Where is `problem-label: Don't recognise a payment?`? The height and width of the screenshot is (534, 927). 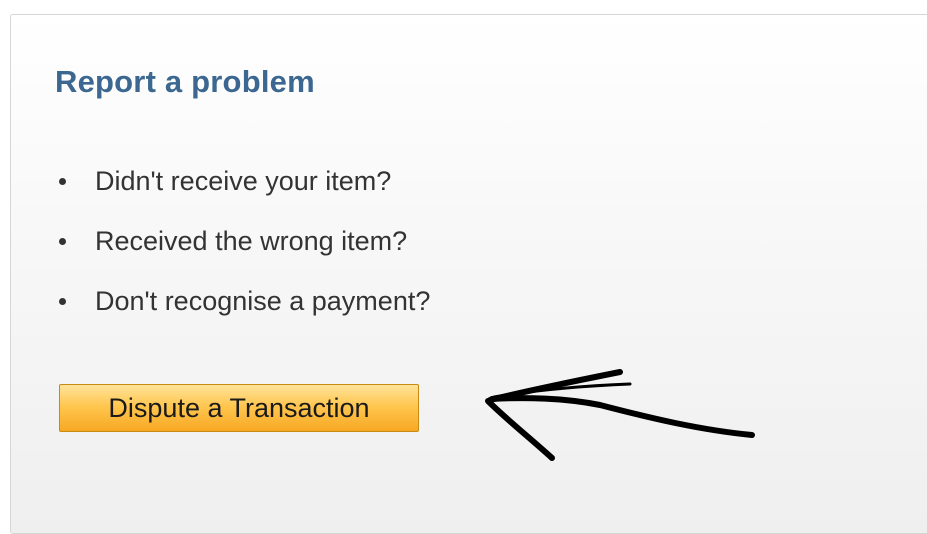
problem-label: Don't recognise a payment? is located at coordinates (263, 301).